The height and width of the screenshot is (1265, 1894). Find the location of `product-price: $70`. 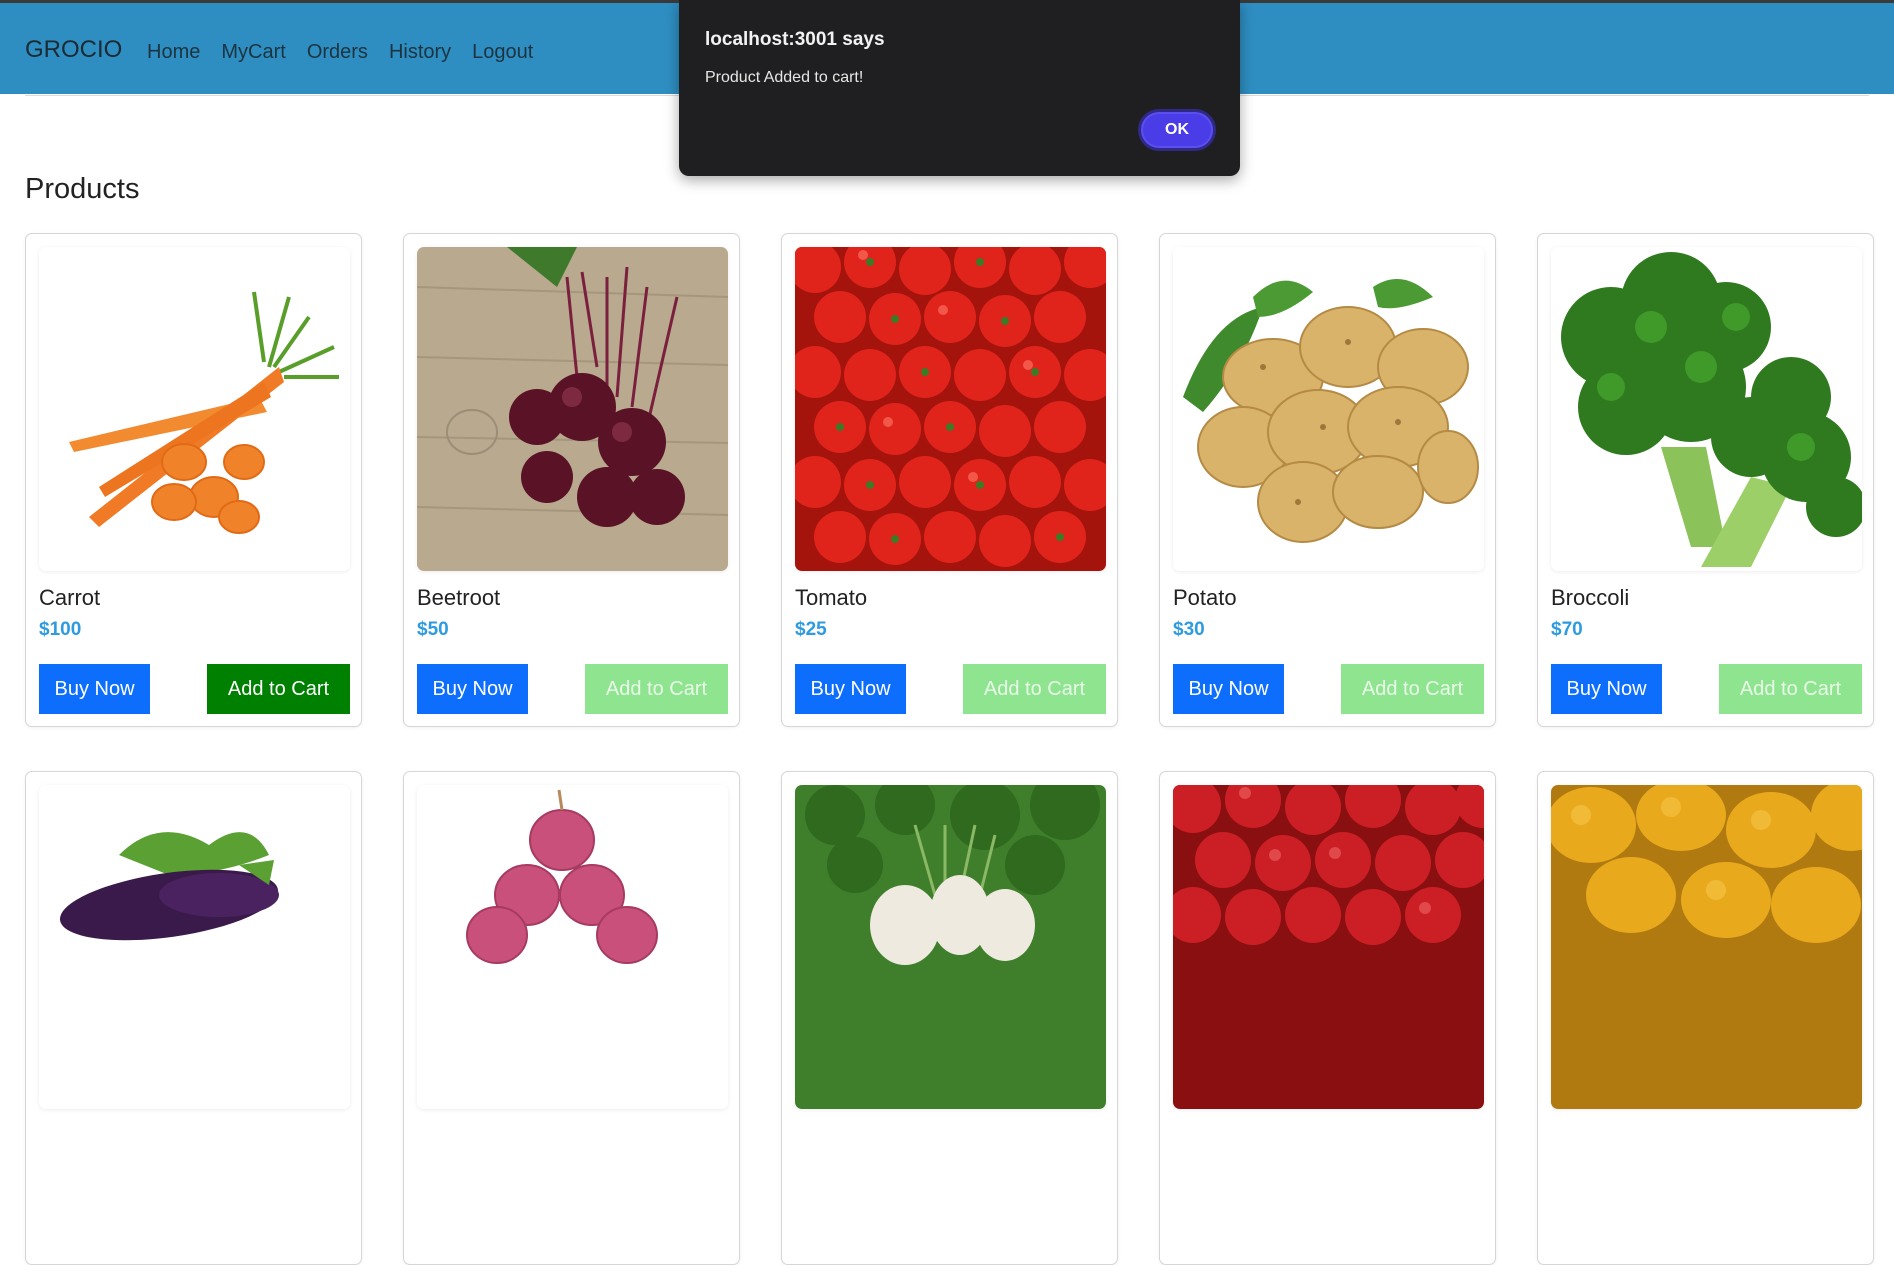

product-price: $70 is located at coordinates (1567, 629).